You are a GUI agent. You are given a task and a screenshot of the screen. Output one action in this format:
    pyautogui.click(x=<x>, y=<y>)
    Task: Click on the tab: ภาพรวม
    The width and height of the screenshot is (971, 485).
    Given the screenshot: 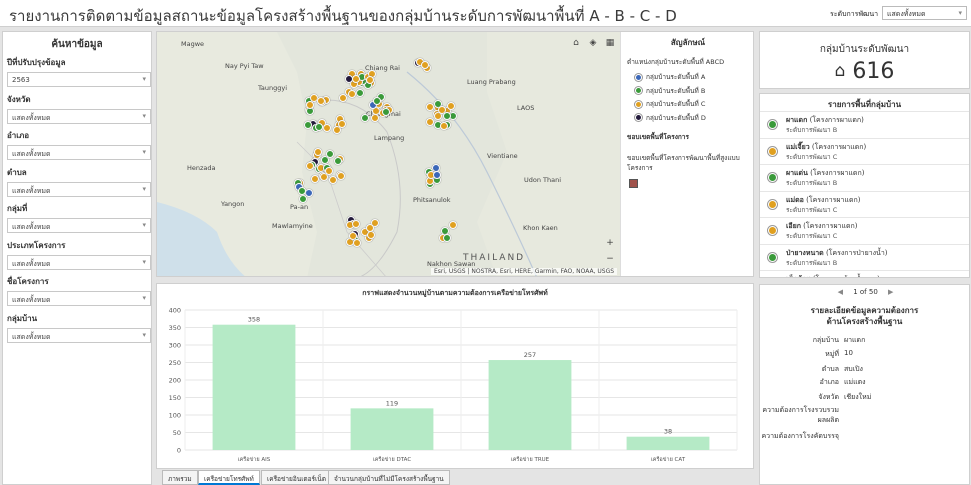 What is the action you would take?
    pyautogui.click(x=180, y=477)
    